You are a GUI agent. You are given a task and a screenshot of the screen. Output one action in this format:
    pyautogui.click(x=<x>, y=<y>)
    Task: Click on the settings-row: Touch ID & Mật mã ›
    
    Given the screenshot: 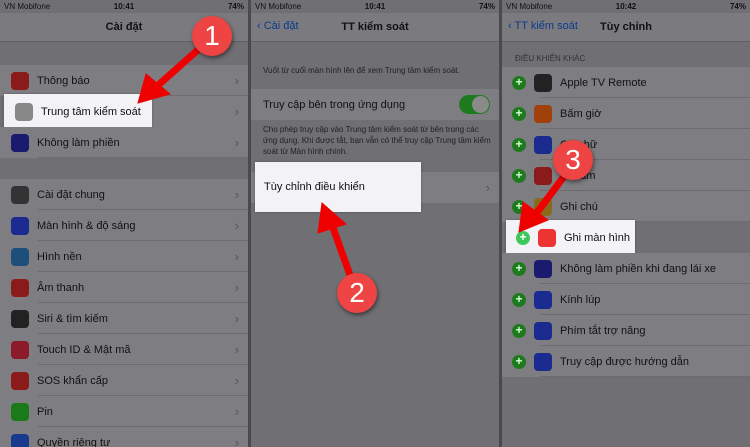 What is the action you would take?
    pyautogui.click(x=124, y=349)
    